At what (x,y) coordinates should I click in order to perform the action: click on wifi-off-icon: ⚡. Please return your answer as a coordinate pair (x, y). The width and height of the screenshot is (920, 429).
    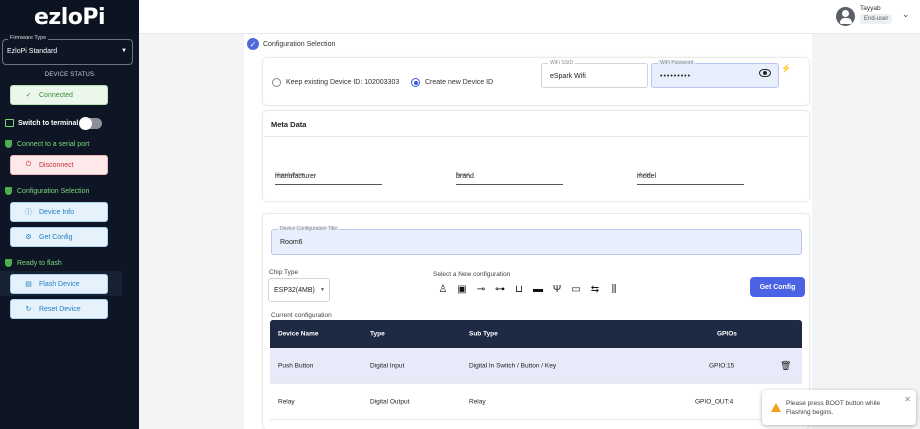
    Looking at the image, I should click on (786, 68).